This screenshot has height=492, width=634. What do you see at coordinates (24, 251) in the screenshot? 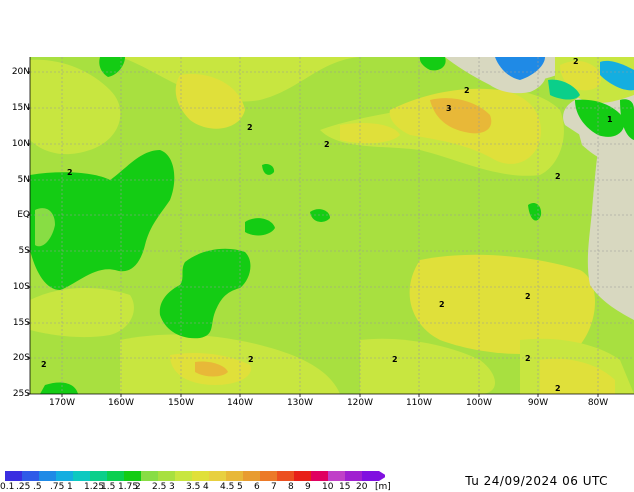
I see `lat-label-5s: 5S` at bounding box center [24, 251].